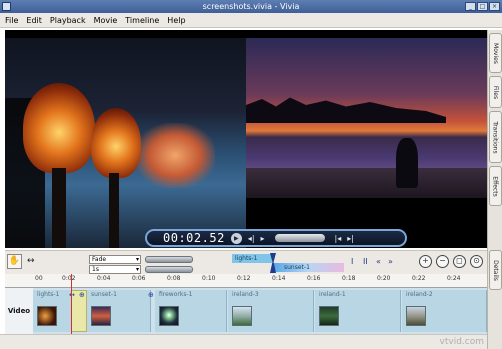  I want to click on transport-bar: 00:02.52 ▶ ◂| ▸ |◂ ▸|, so click(276, 238).